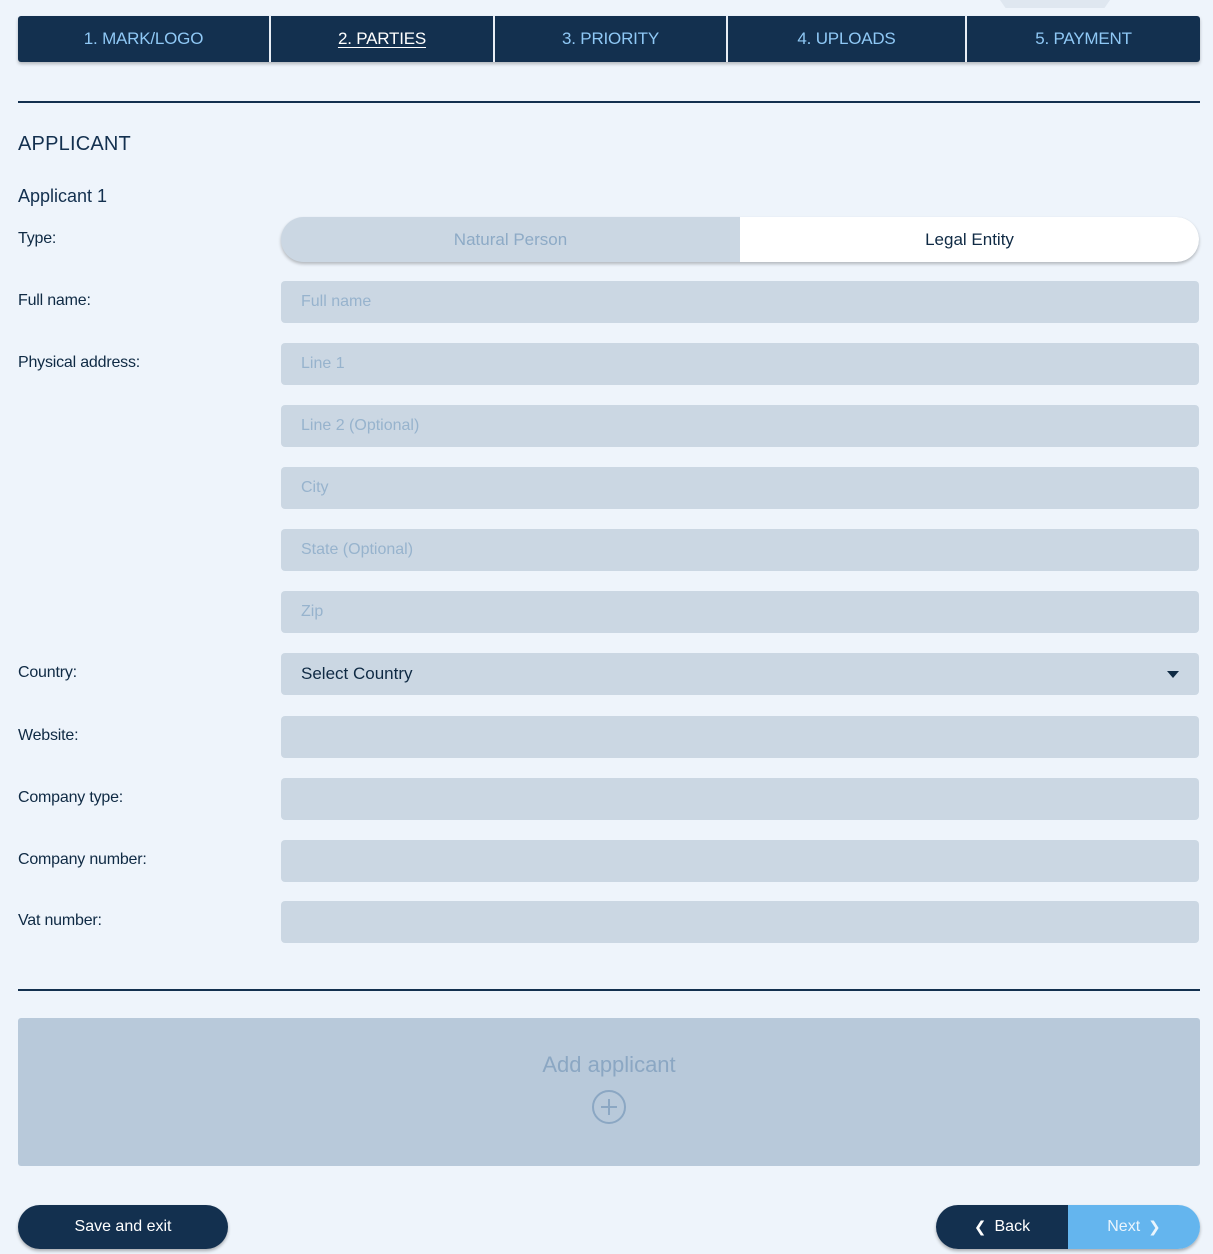 This screenshot has height=1254, width=1213. Describe the element at coordinates (1124, 1226) in the screenshot. I see `next-button-label: Next` at that location.